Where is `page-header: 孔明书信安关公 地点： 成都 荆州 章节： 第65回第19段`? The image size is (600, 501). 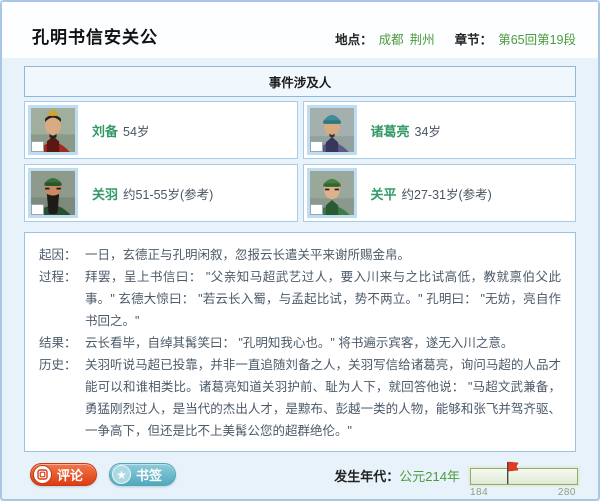
page-header: 孔明书信安关公 地点： 成都 荆州 章节： 第65回第19段 is located at coordinates (300, 30).